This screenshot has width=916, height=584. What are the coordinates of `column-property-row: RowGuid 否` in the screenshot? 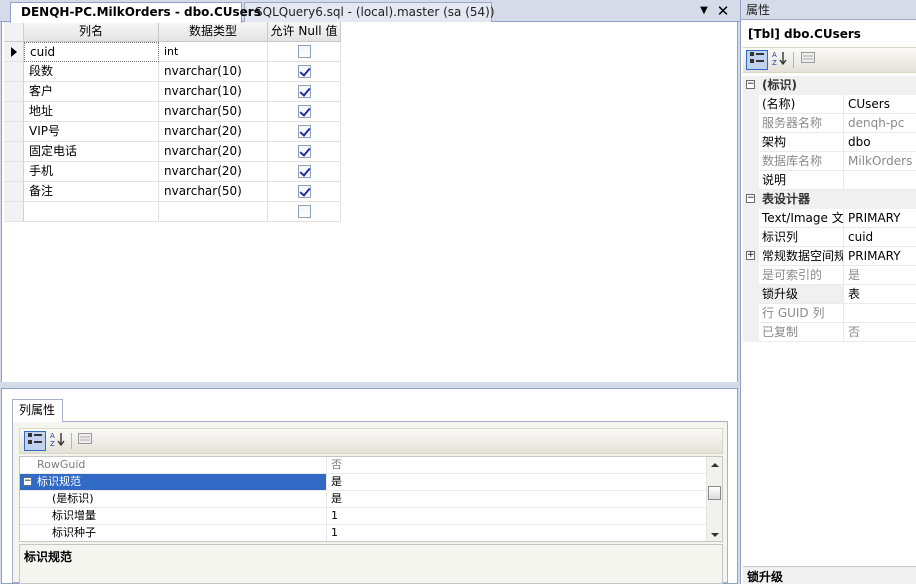 It's located at (363, 465).